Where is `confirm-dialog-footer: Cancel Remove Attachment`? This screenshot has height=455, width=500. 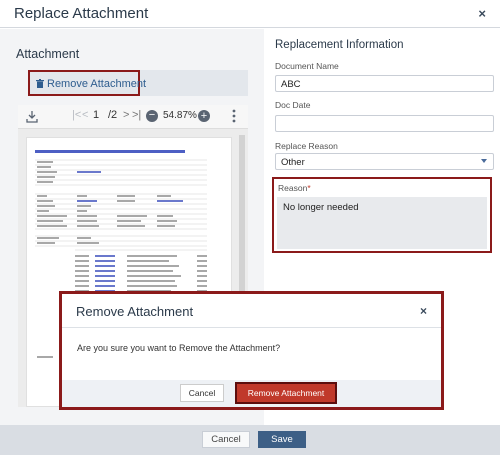
confirm-dialog-footer: Cancel Remove Attachment is located at coordinates (251, 393).